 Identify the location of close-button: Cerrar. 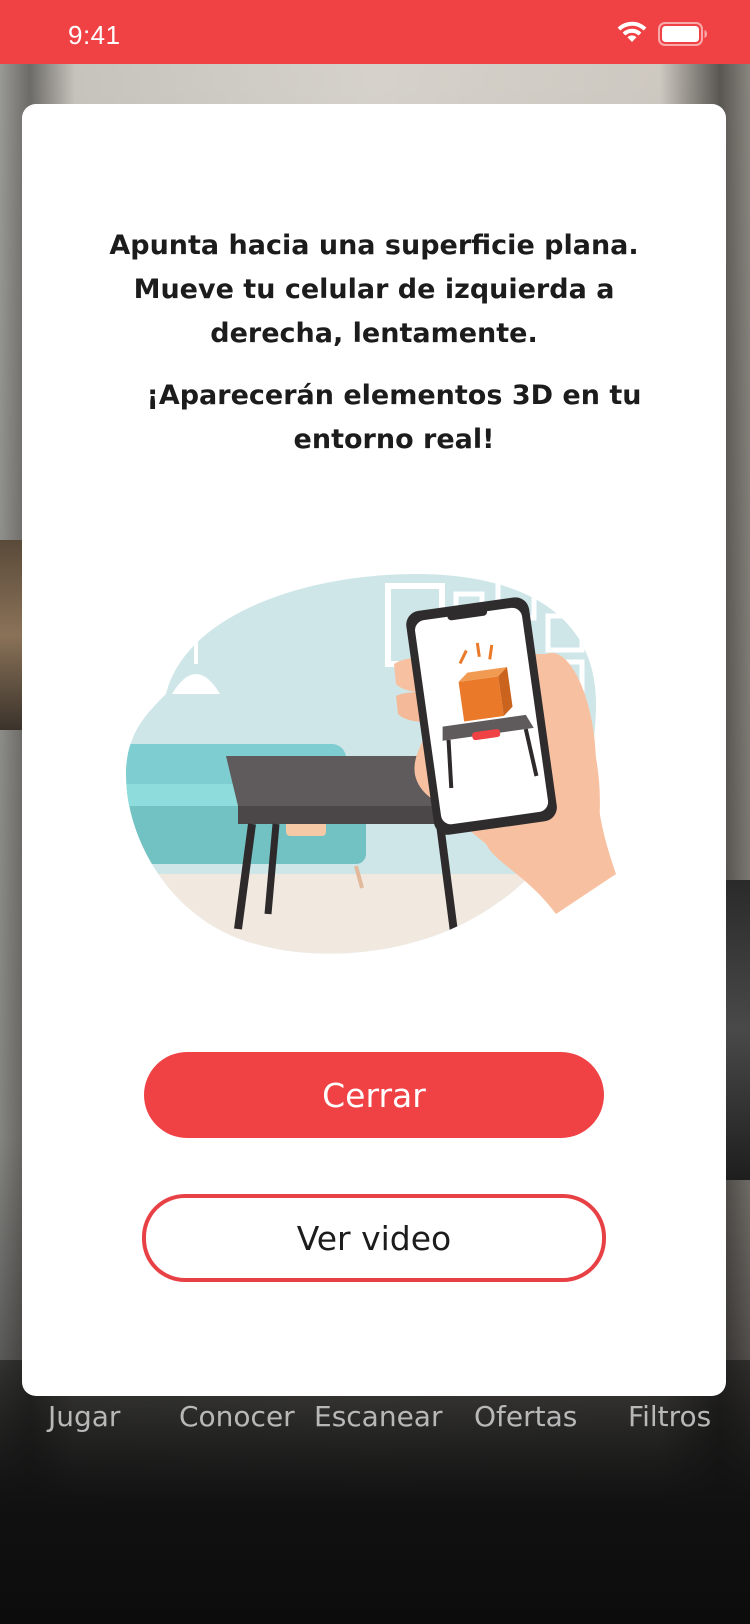
(374, 1095).